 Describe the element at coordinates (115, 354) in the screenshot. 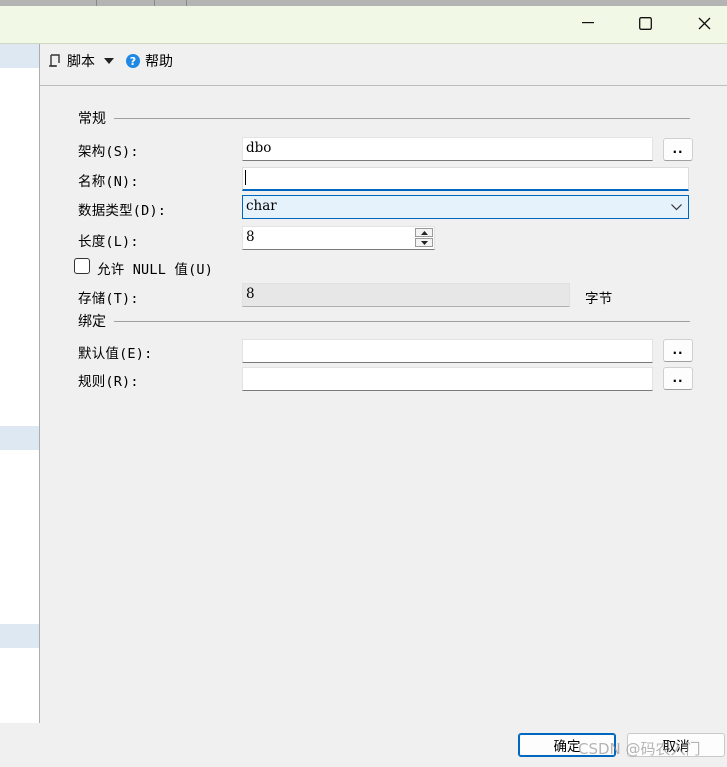

I see `default-label: 默认值(E):` at that location.